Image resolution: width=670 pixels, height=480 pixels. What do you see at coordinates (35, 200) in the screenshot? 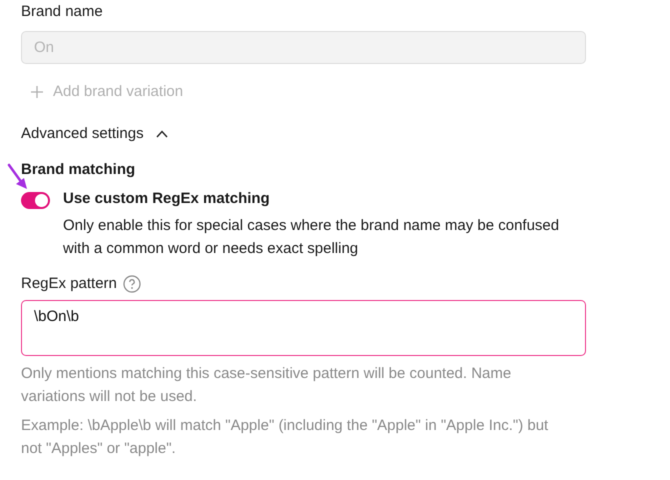
I see `toggle-switch` at bounding box center [35, 200].